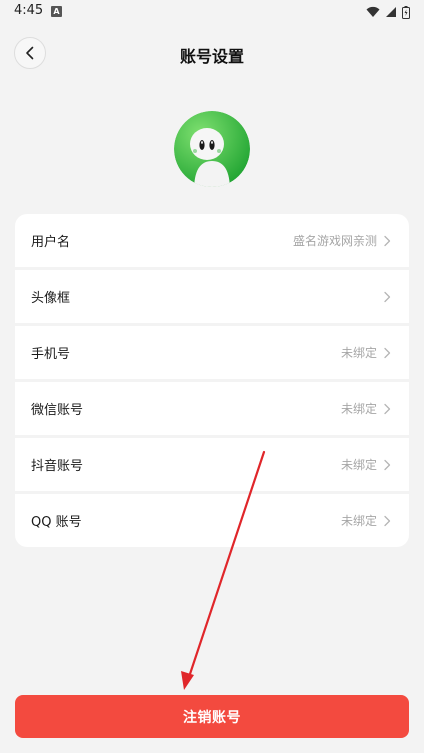 This screenshot has height=753, width=424. Describe the element at coordinates (212, 352) in the screenshot. I see `settings-item-phone: 手机号 未绑定` at that location.